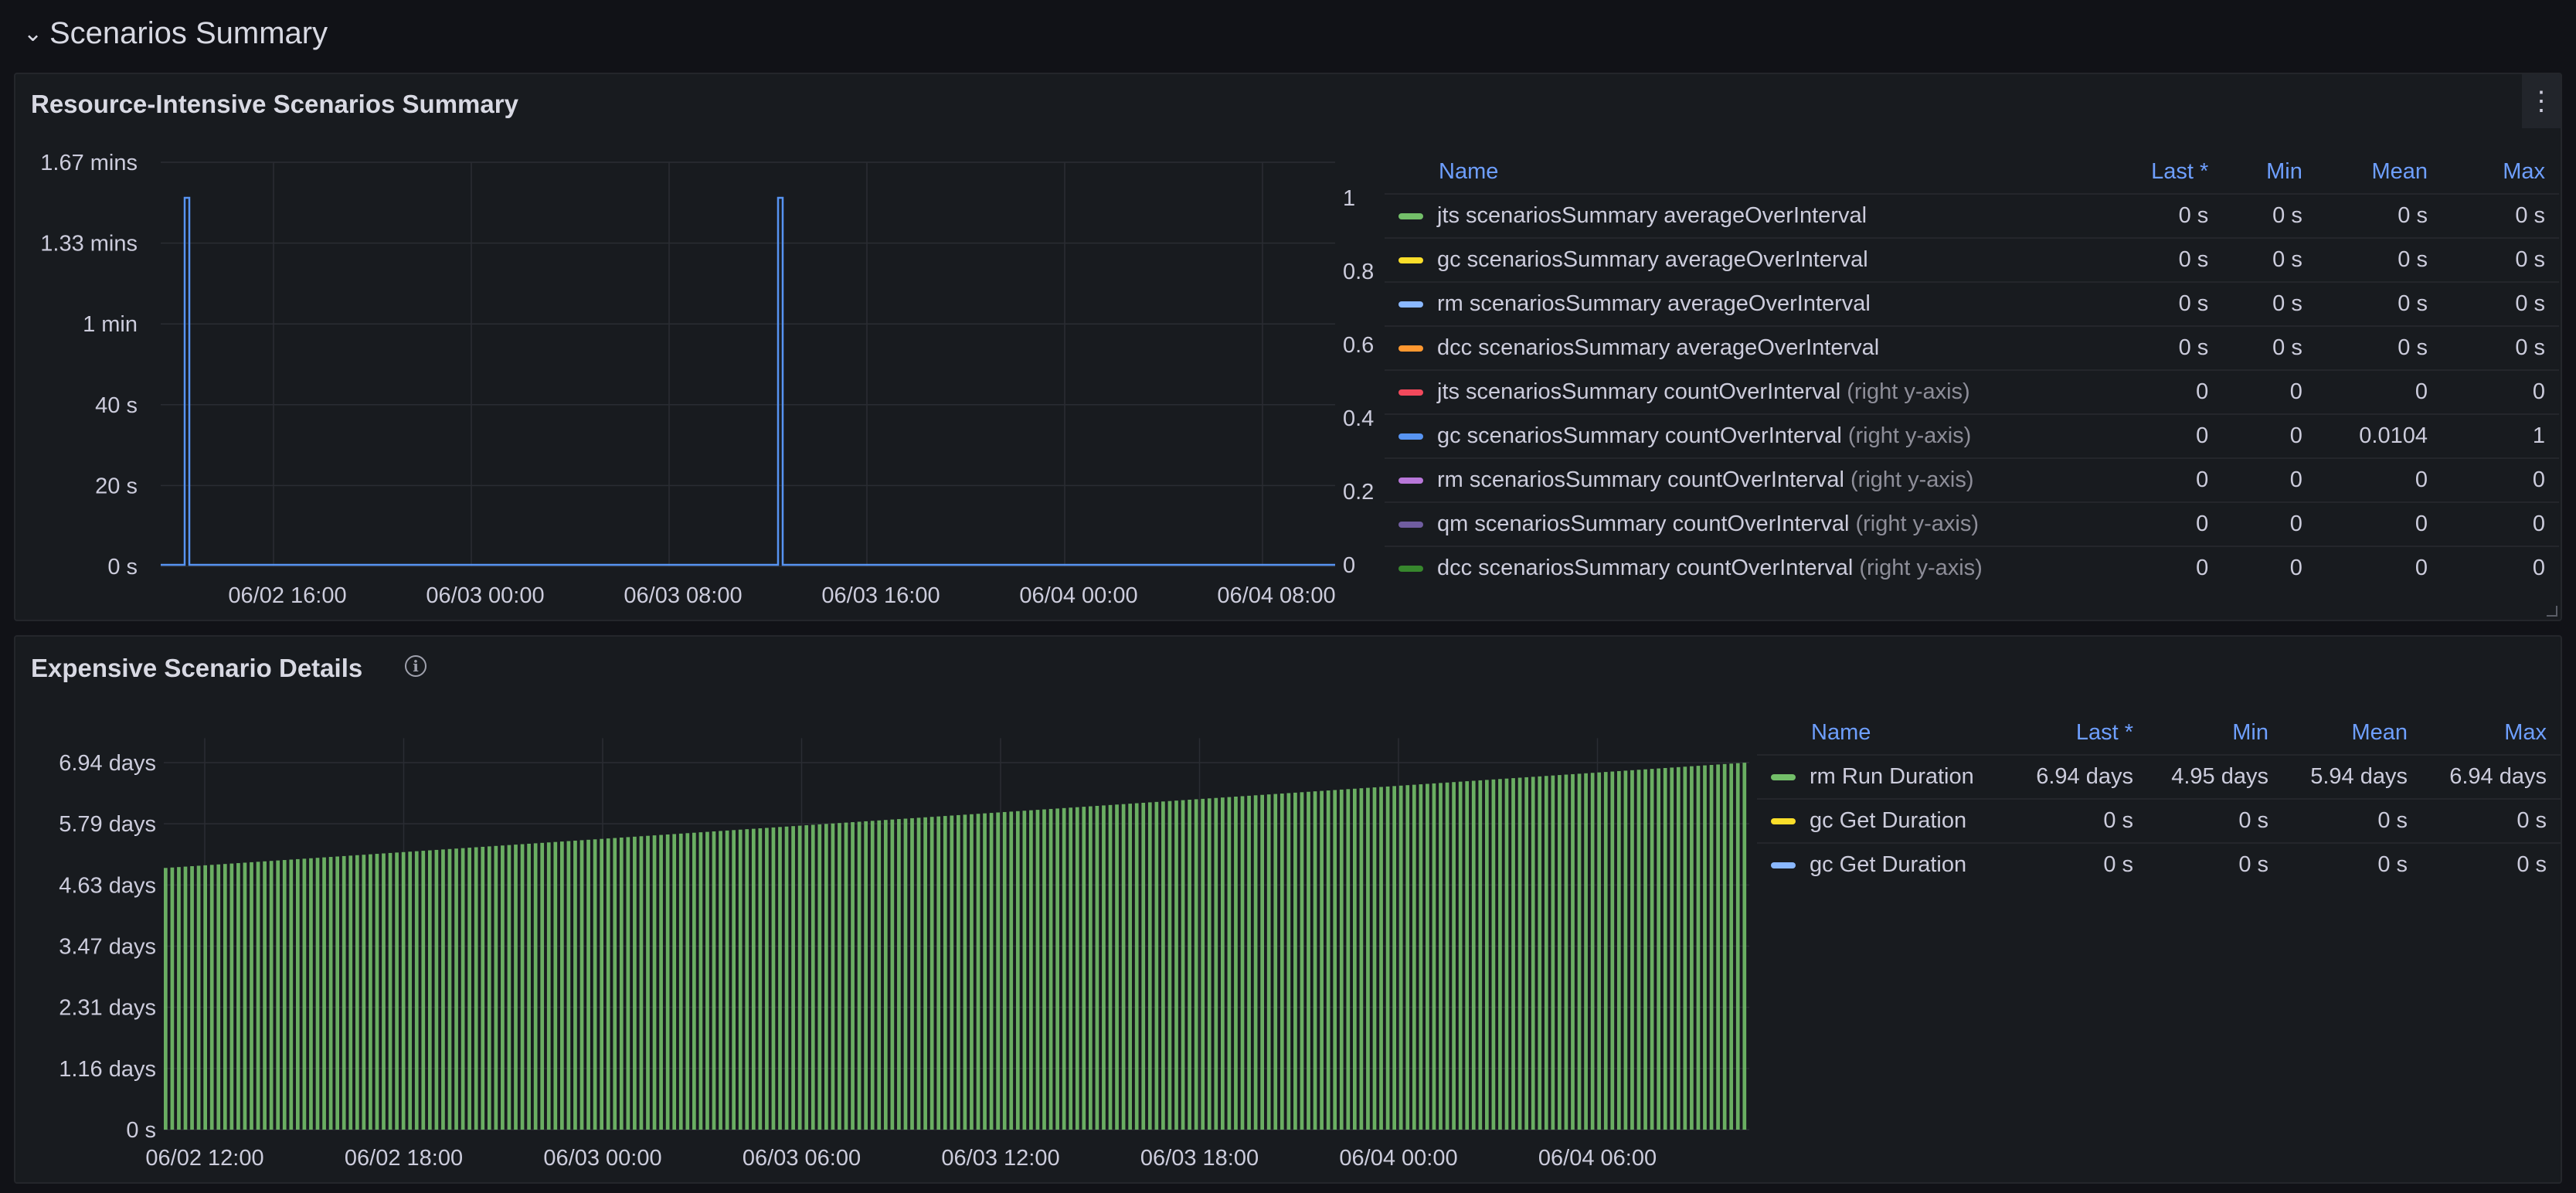 This screenshot has height=1193, width=2576. Describe the element at coordinates (2379, 523) in the screenshot. I see `legend-value-mean: 0` at that location.